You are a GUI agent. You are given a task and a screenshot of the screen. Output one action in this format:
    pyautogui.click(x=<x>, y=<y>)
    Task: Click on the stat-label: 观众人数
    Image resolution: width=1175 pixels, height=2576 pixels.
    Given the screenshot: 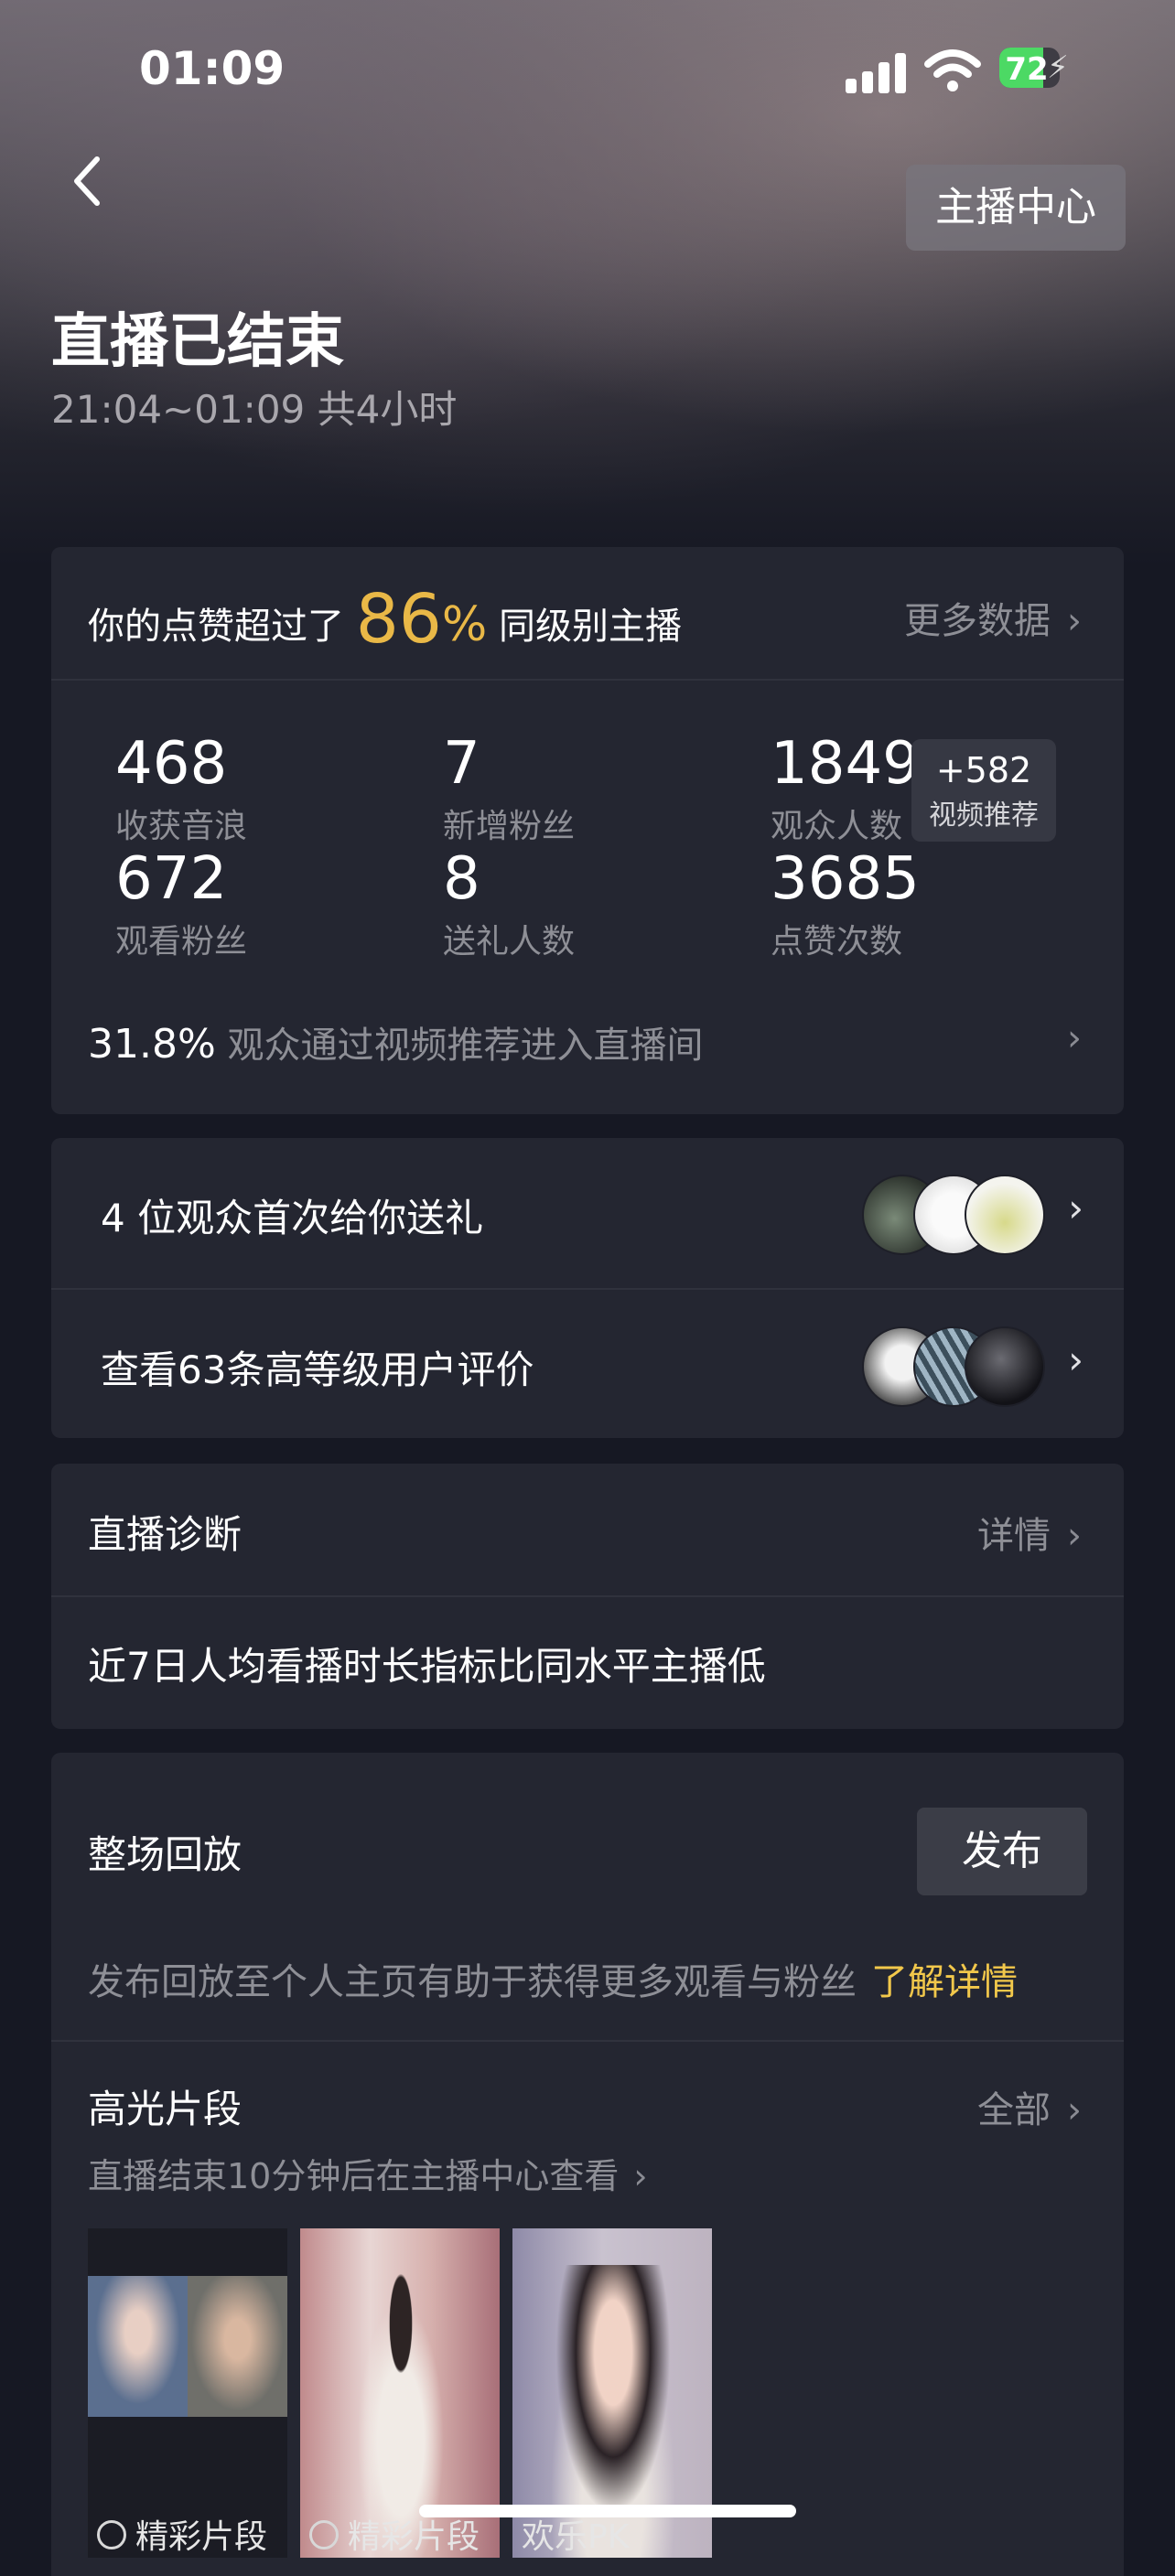 What is the action you would take?
    pyautogui.click(x=837, y=827)
    